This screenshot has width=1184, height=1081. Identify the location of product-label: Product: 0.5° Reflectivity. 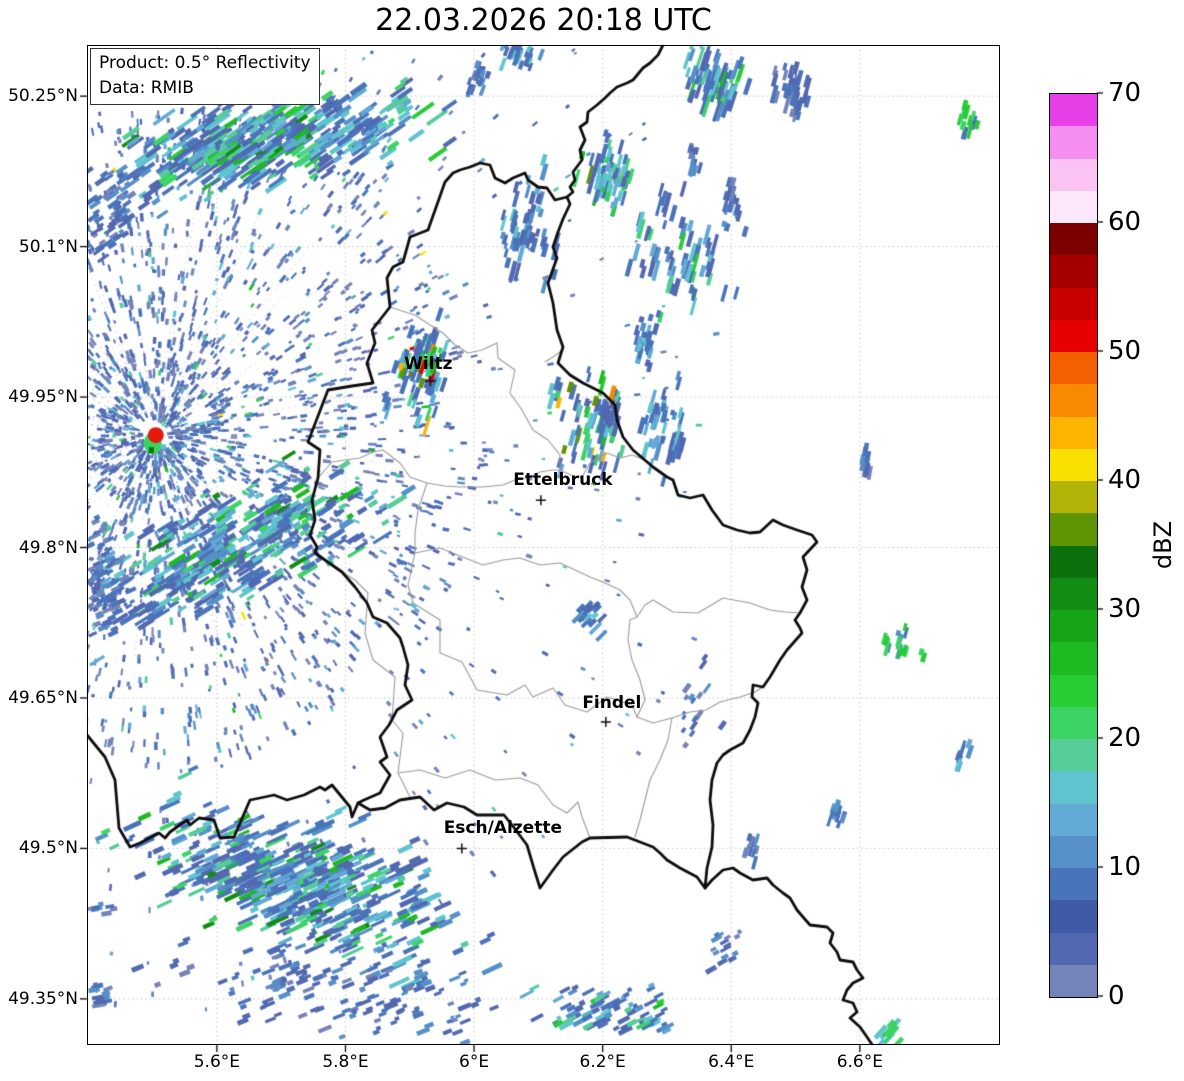
(205, 63).